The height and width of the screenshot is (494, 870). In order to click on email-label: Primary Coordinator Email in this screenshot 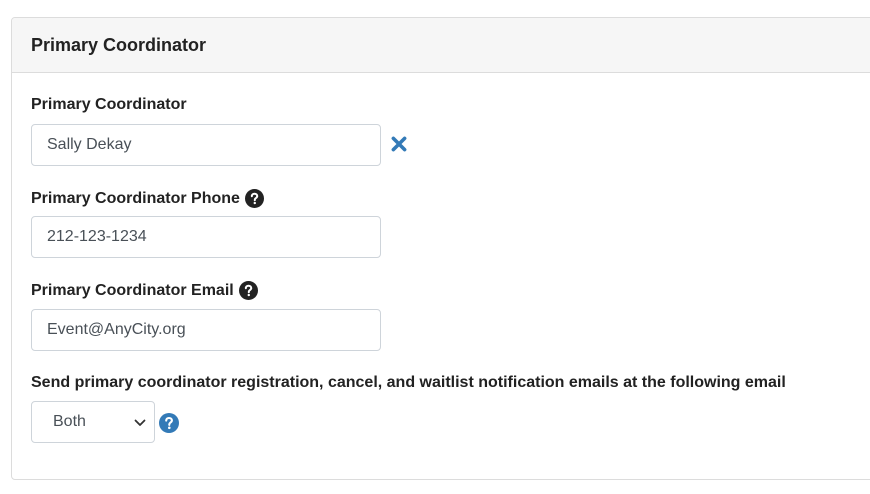, I will do `click(144, 290)`.